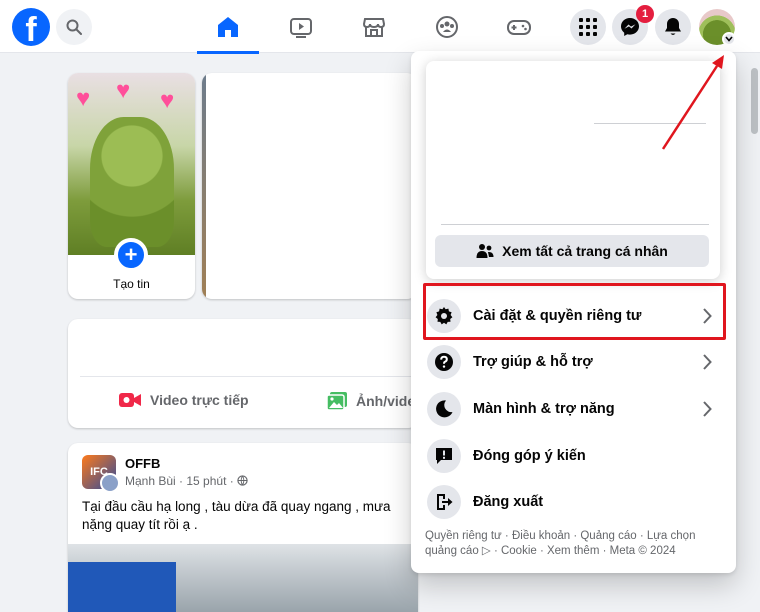  Describe the element at coordinates (645, 14) in the screenshot. I see `messenger-badge: 1` at that location.